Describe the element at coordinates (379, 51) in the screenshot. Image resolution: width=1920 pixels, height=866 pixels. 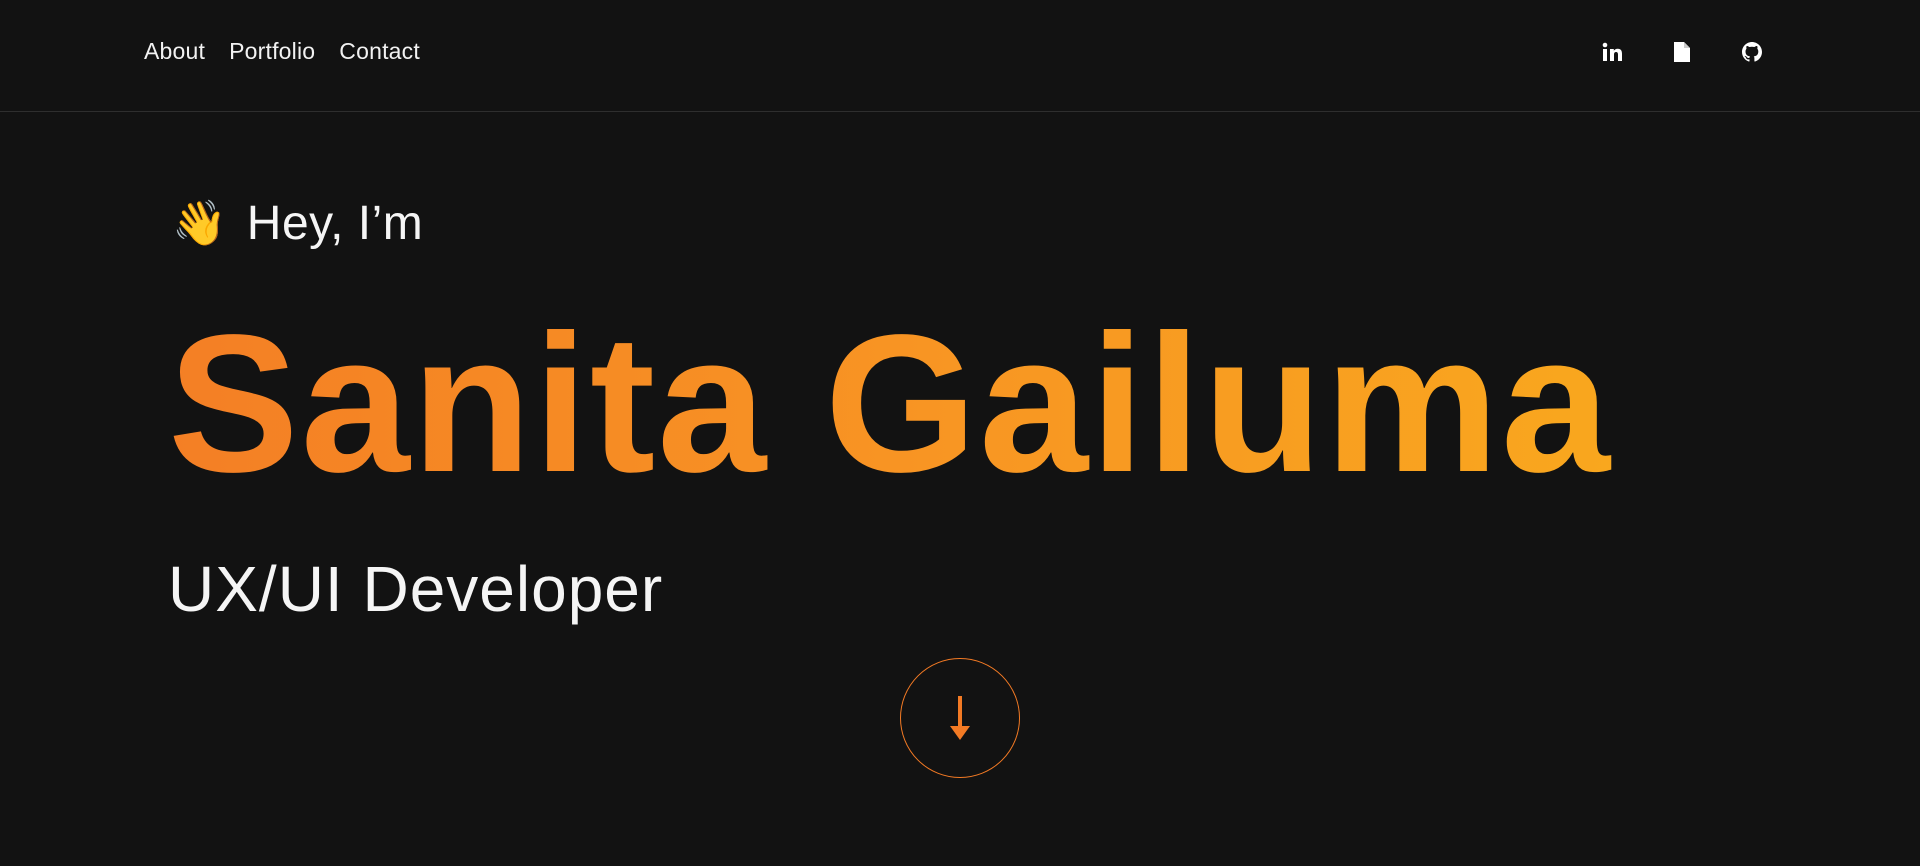
I see `nav-link-contact: Contact` at that location.